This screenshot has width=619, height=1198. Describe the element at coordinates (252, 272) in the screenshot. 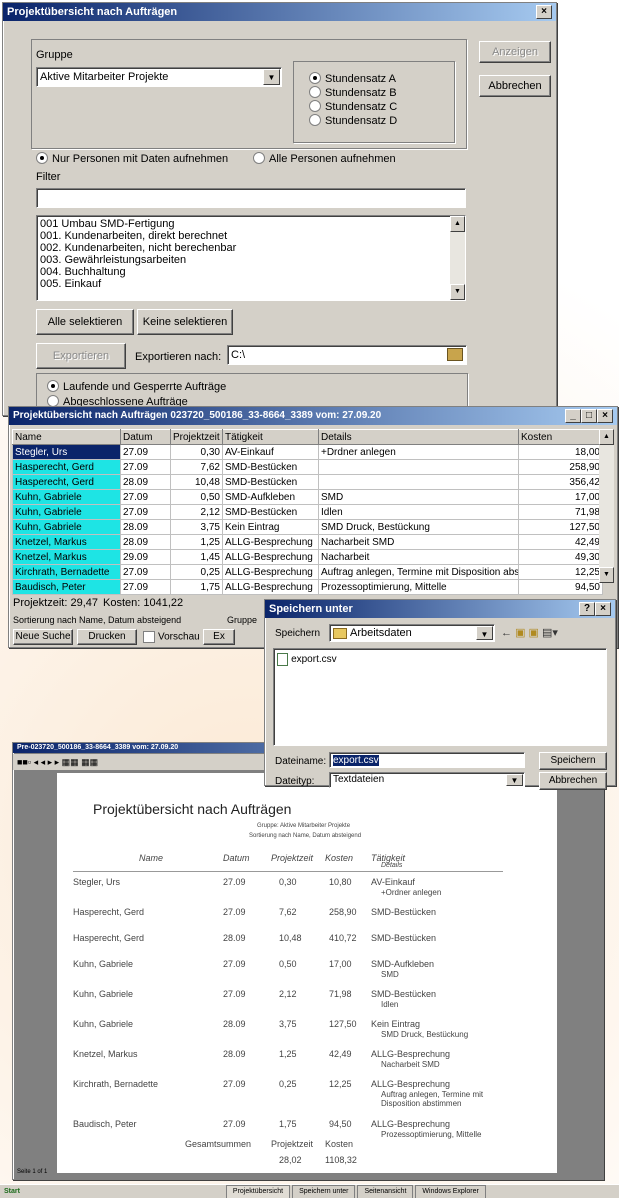

I see `project-list-item: 004. Buchhaltung` at that location.